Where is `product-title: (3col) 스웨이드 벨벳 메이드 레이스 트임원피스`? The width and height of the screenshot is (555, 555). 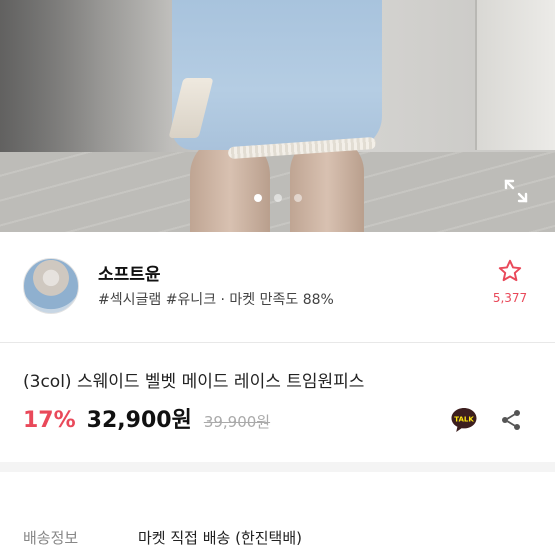 product-title: (3col) 스웨이드 벨벳 메이드 레이스 트임원피스 is located at coordinates (194, 382).